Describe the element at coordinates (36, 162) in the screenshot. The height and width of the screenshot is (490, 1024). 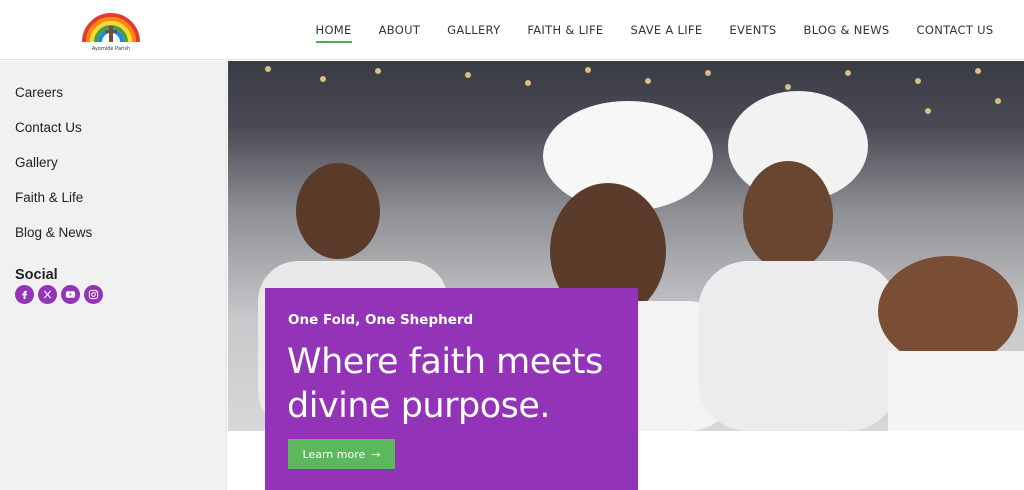
I see `sidebar-item-gallery: Gallery` at that location.